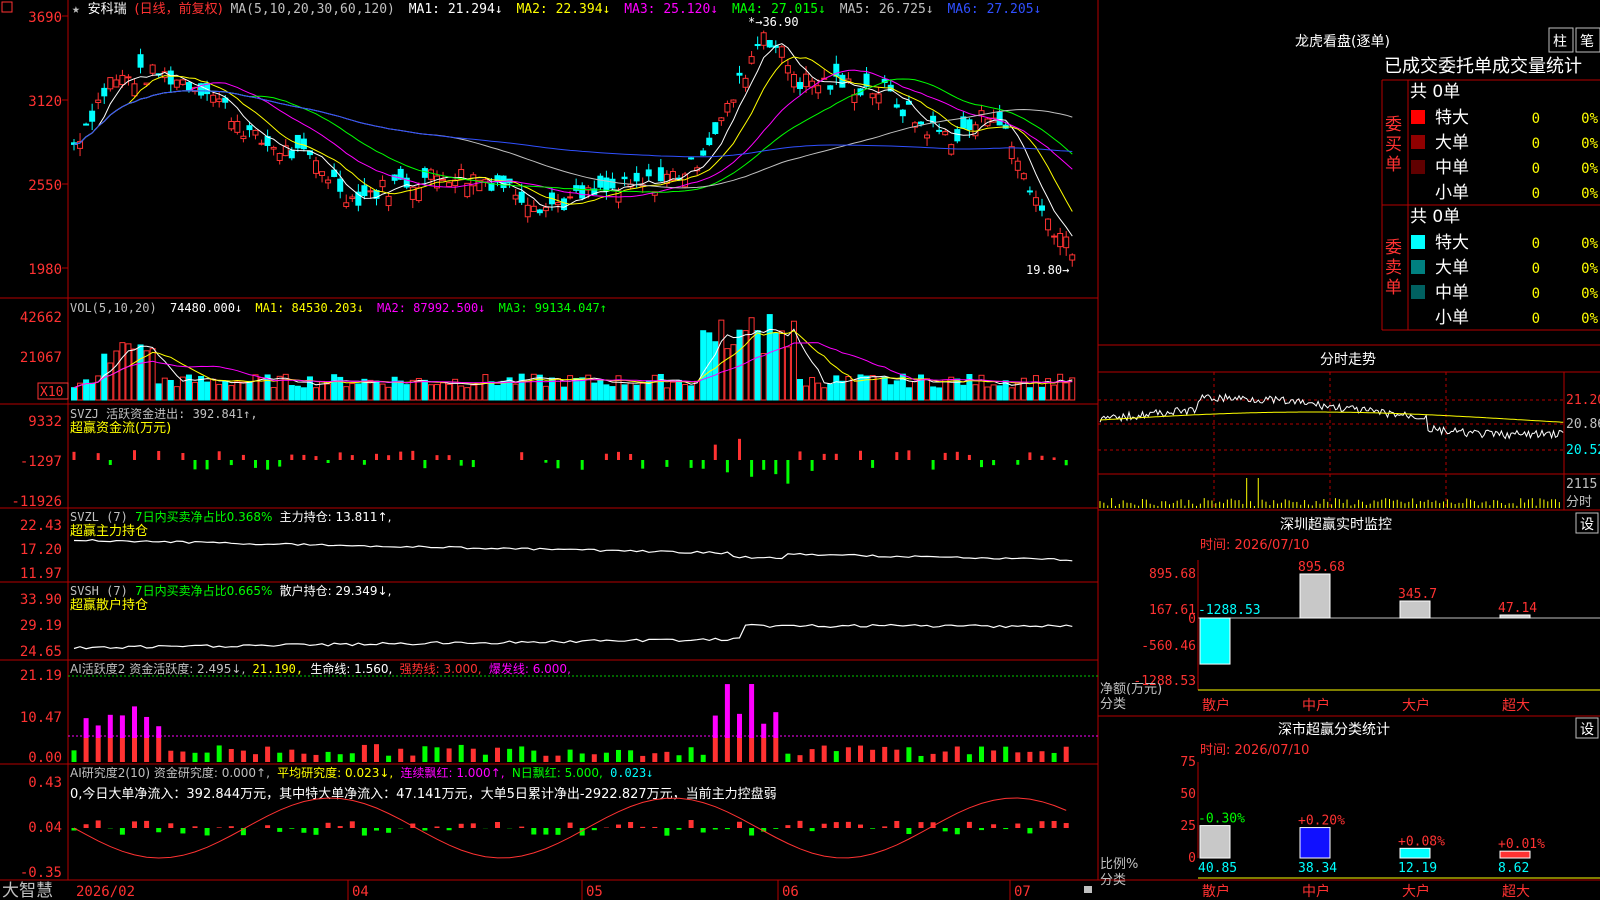  I want to click on sz-class-settings-button: 设, so click(1587, 728).